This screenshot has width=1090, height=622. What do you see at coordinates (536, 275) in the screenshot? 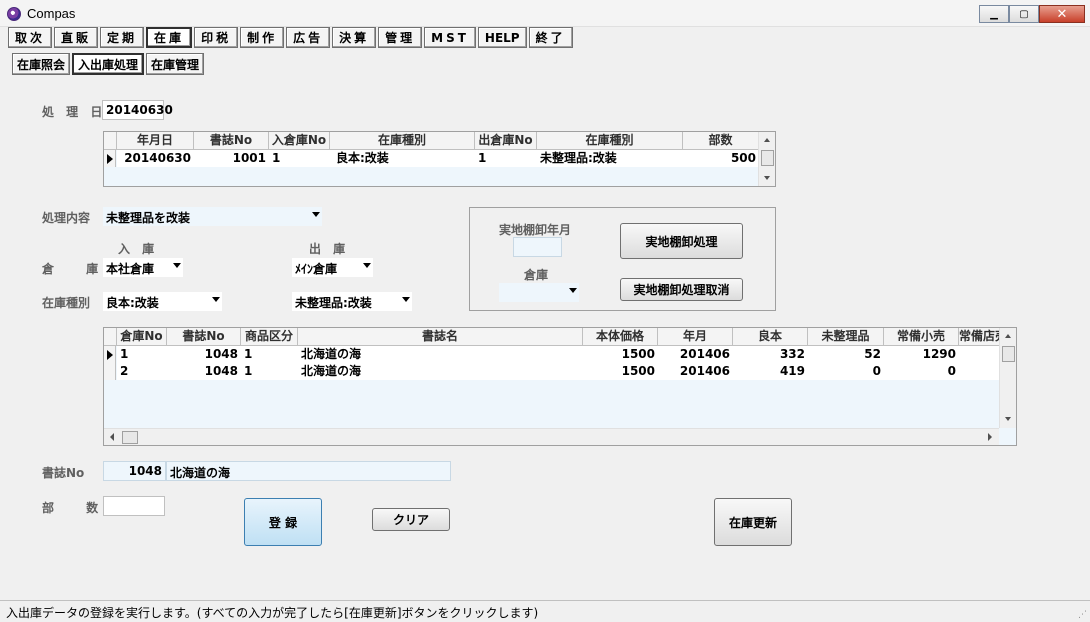
I see `inventory-warehouse-label: 倉庫` at bounding box center [536, 275].